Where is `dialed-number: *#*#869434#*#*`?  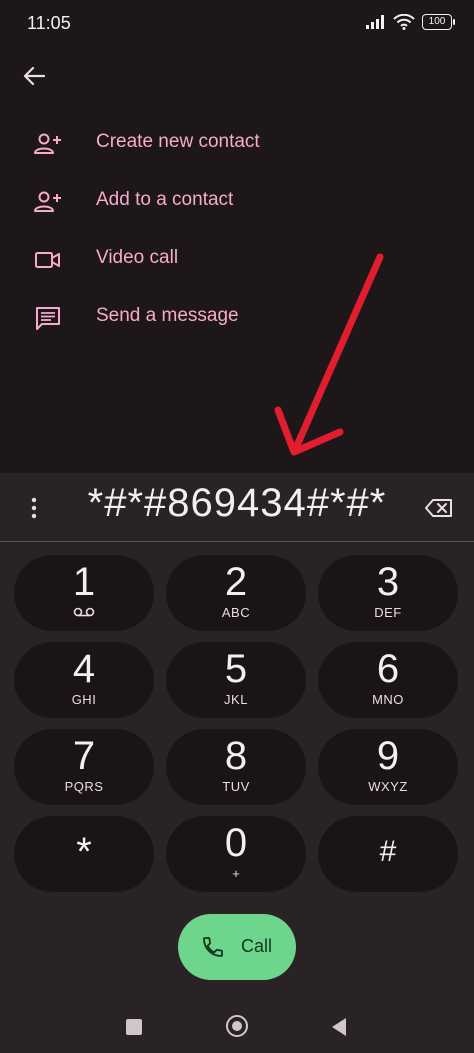
dialed-number: *#*#869434#*#* is located at coordinates (237, 503).